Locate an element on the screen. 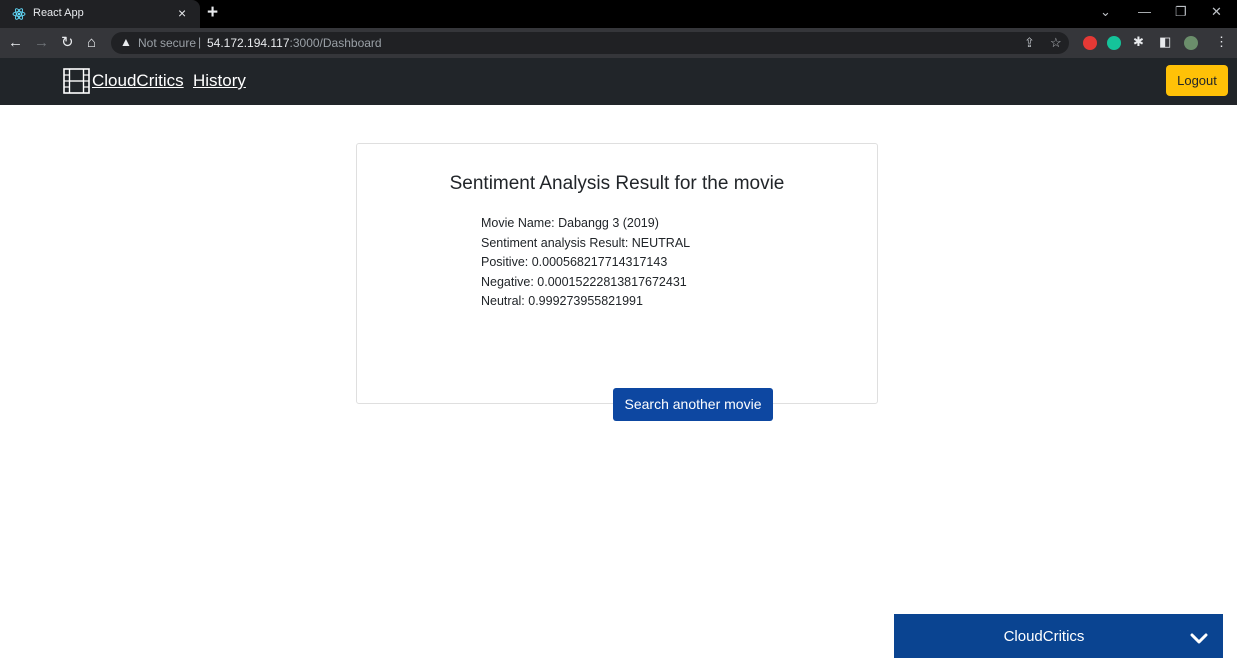 The height and width of the screenshot is (670, 1237). minimize-icon: — is located at coordinates (1144, 12).